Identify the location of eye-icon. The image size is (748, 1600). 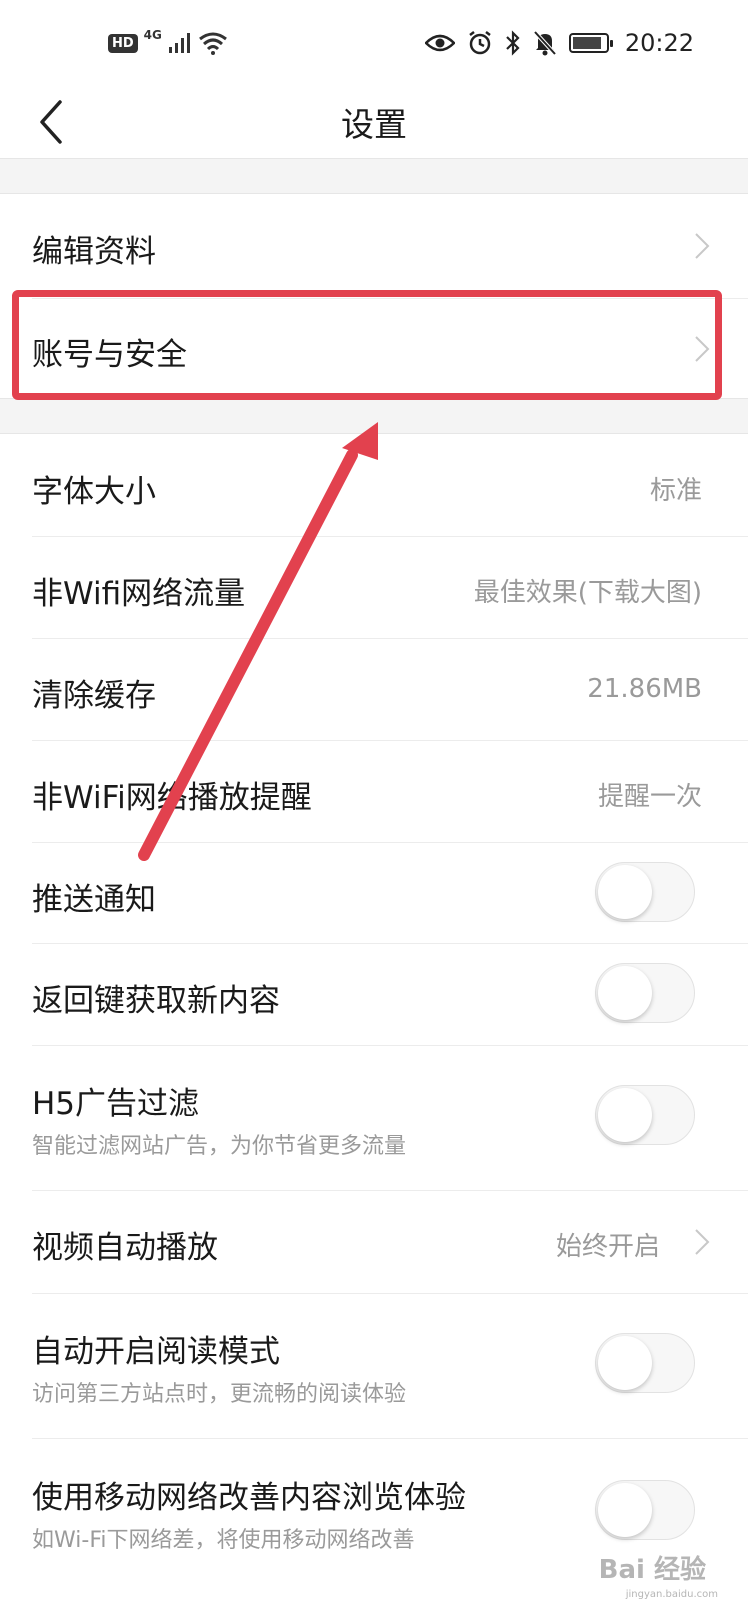
(439, 43).